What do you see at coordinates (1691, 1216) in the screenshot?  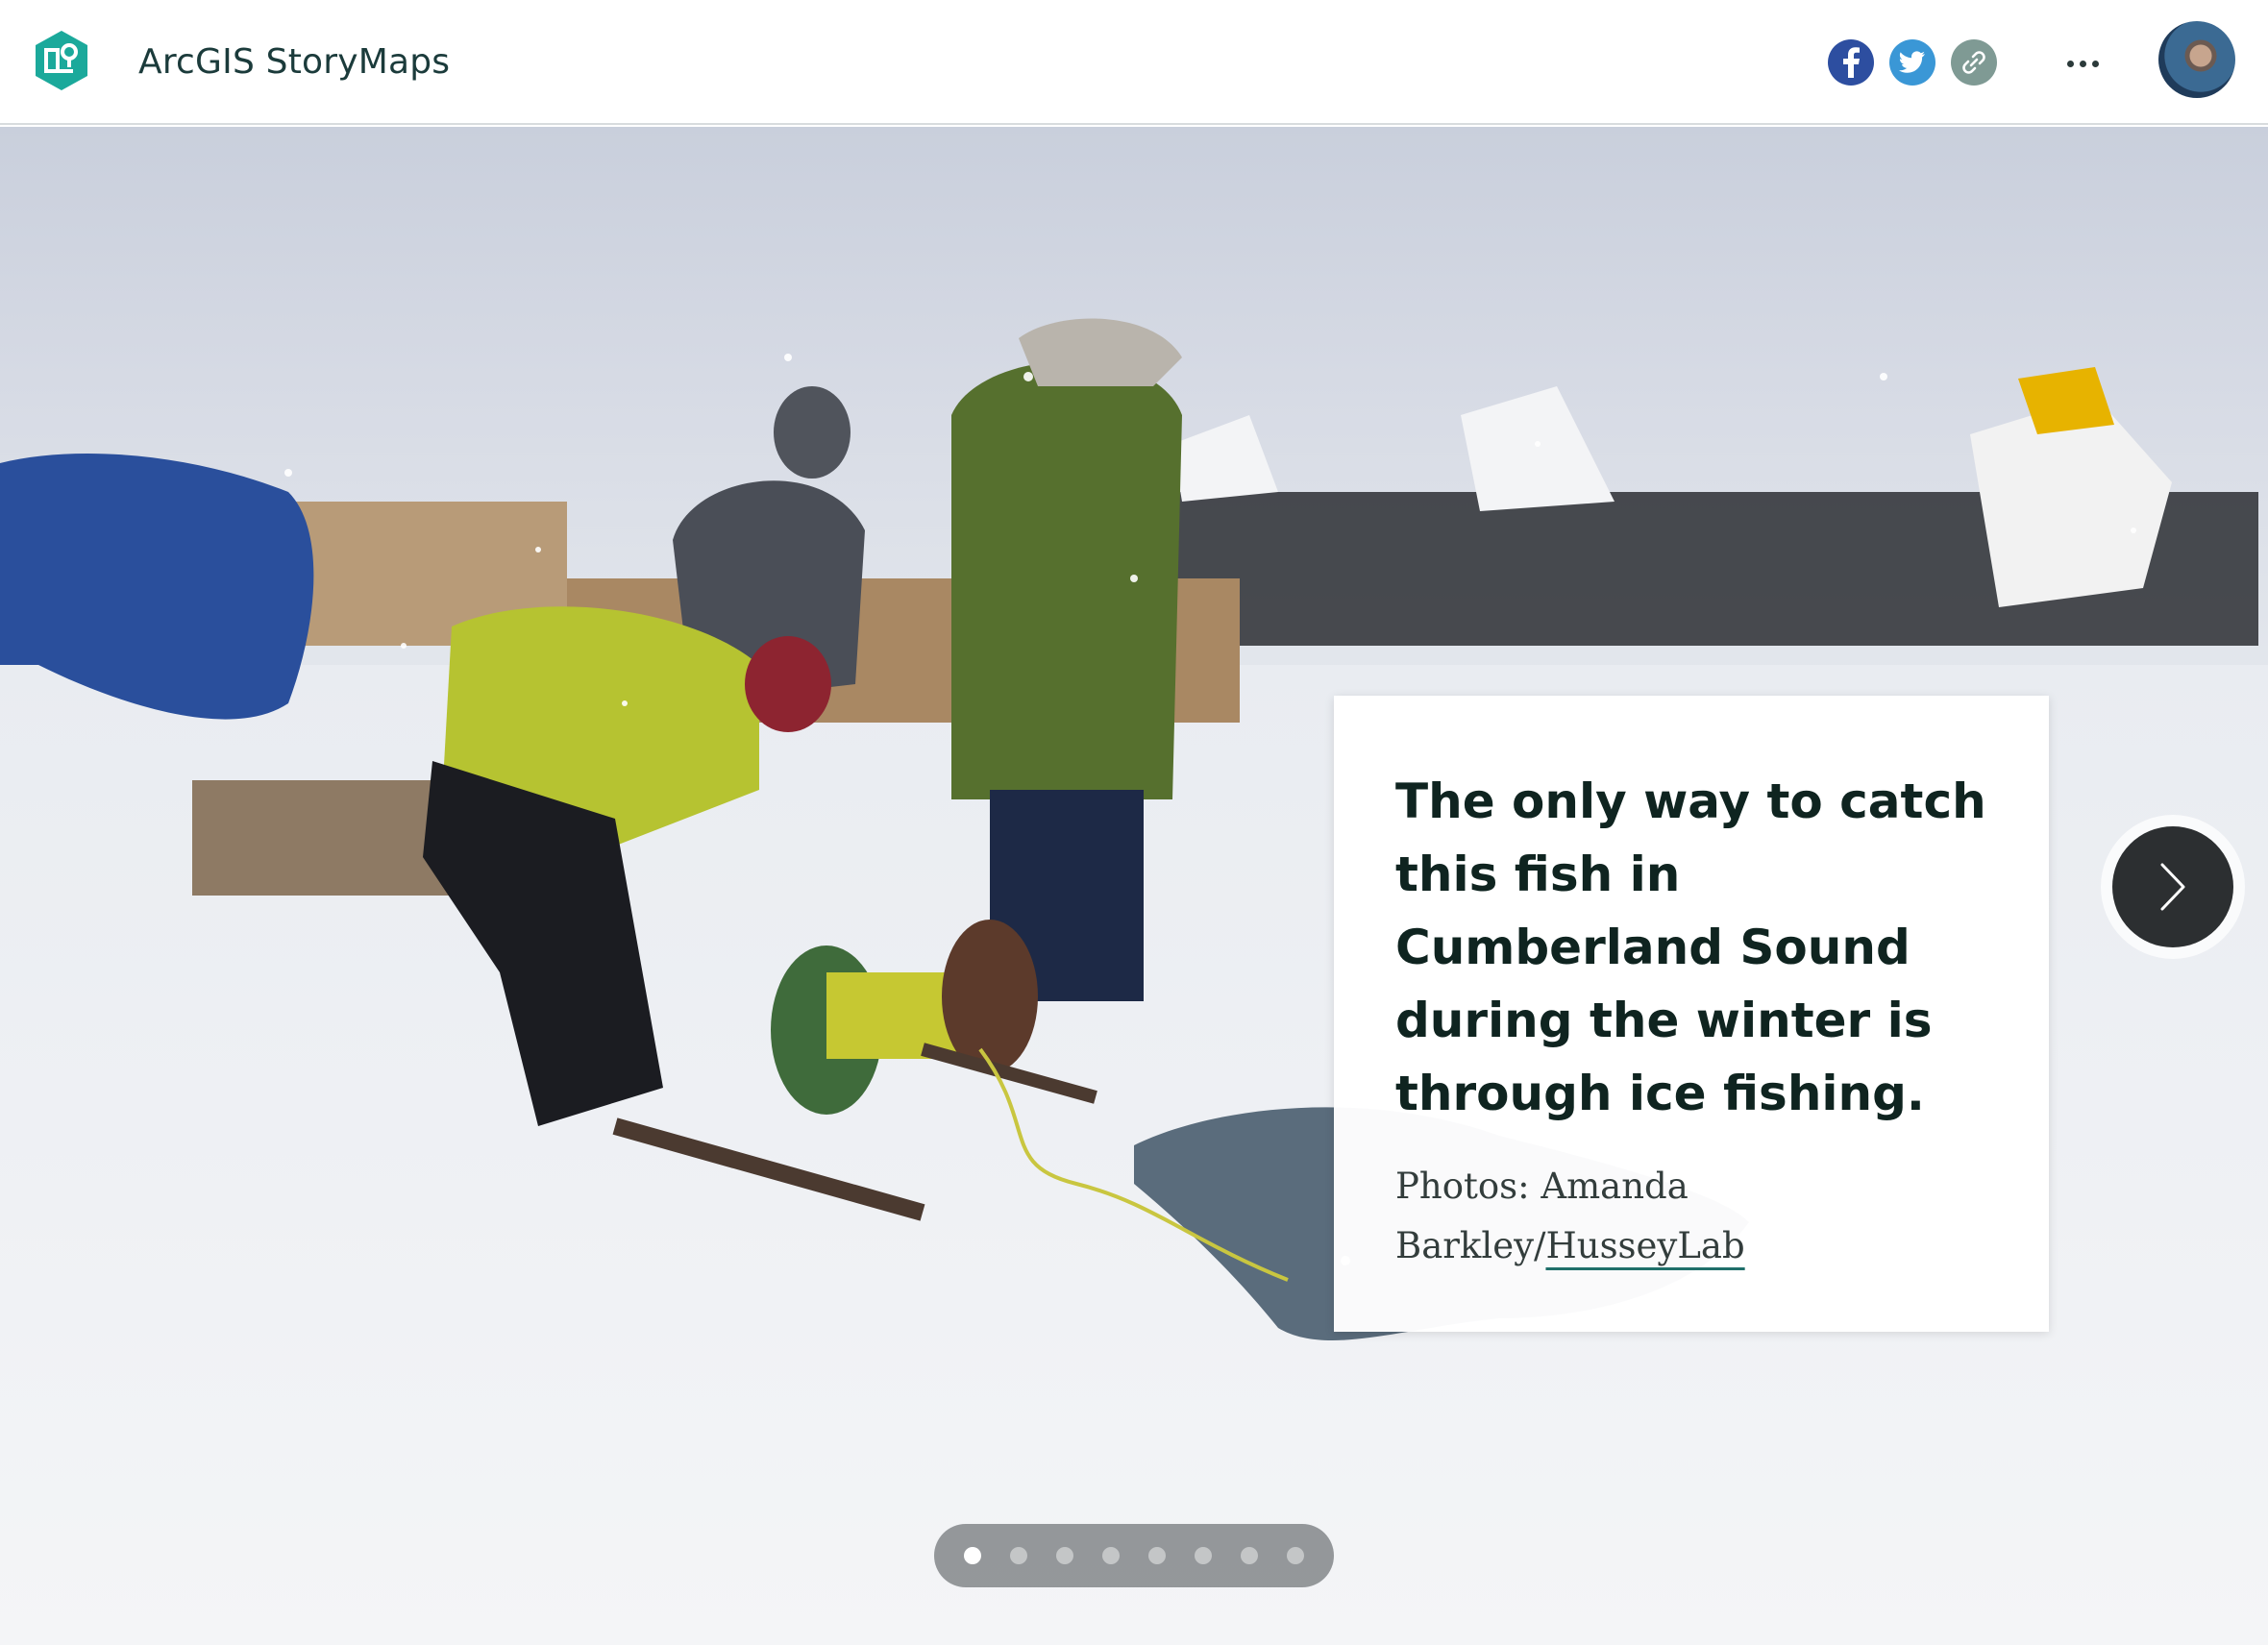 I see `photo-credit: Photos: Amanda Barkley/HusseyLab` at bounding box center [1691, 1216].